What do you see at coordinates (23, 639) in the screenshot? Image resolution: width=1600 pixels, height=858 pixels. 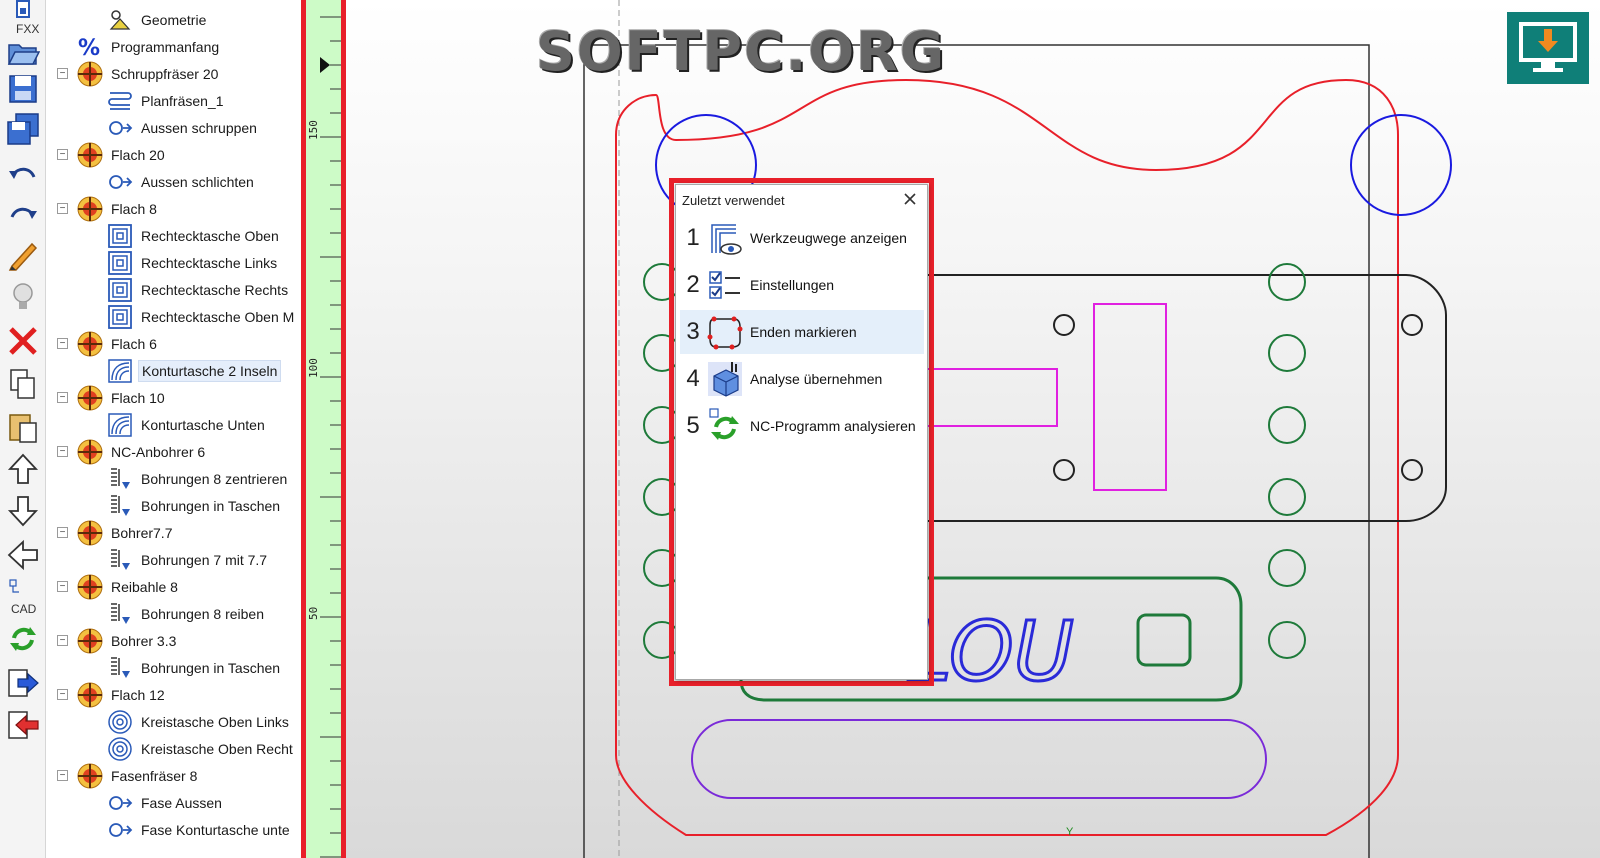 I see `refresh-icon` at bounding box center [23, 639].